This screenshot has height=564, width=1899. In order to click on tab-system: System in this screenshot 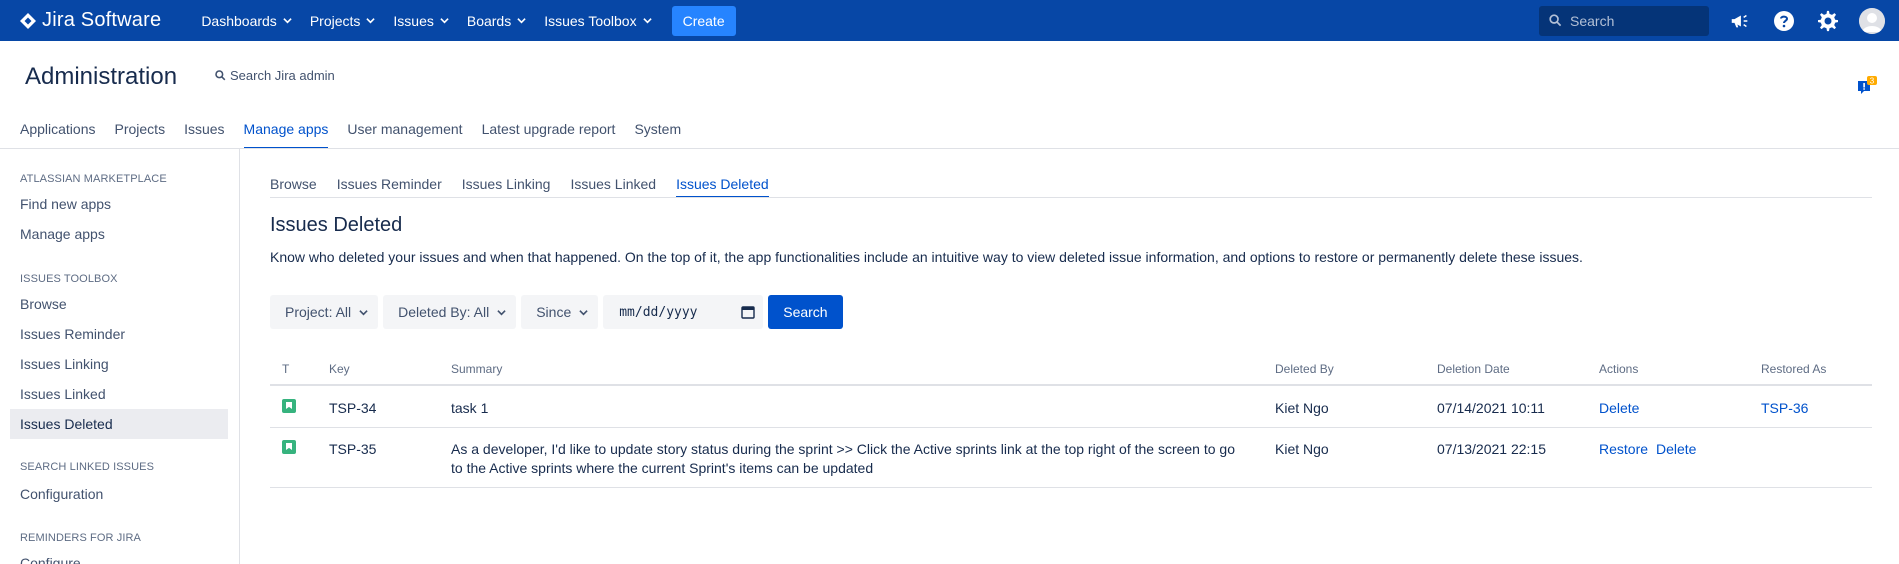, I will do `click(657, 135)`.